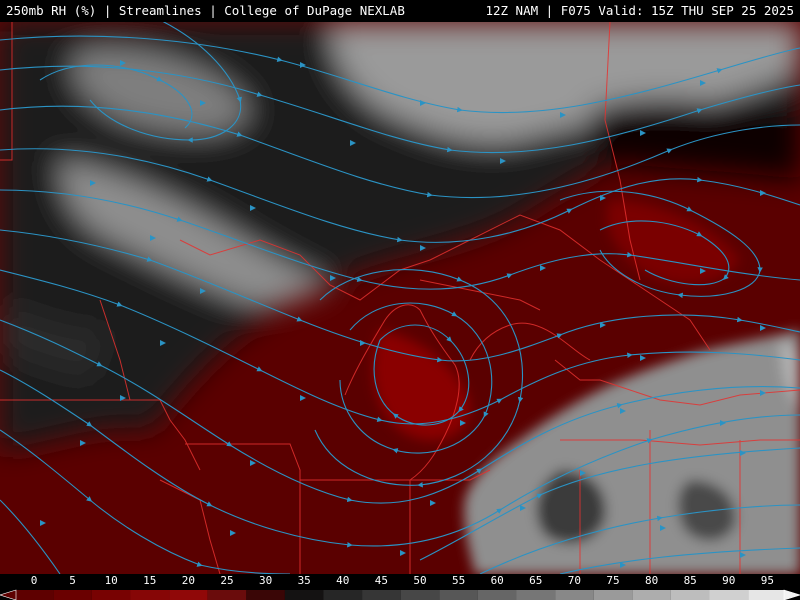 This screenshot has height=600, width=800. I want to click on colorbar-tick-label: 0, so click(34, 580).